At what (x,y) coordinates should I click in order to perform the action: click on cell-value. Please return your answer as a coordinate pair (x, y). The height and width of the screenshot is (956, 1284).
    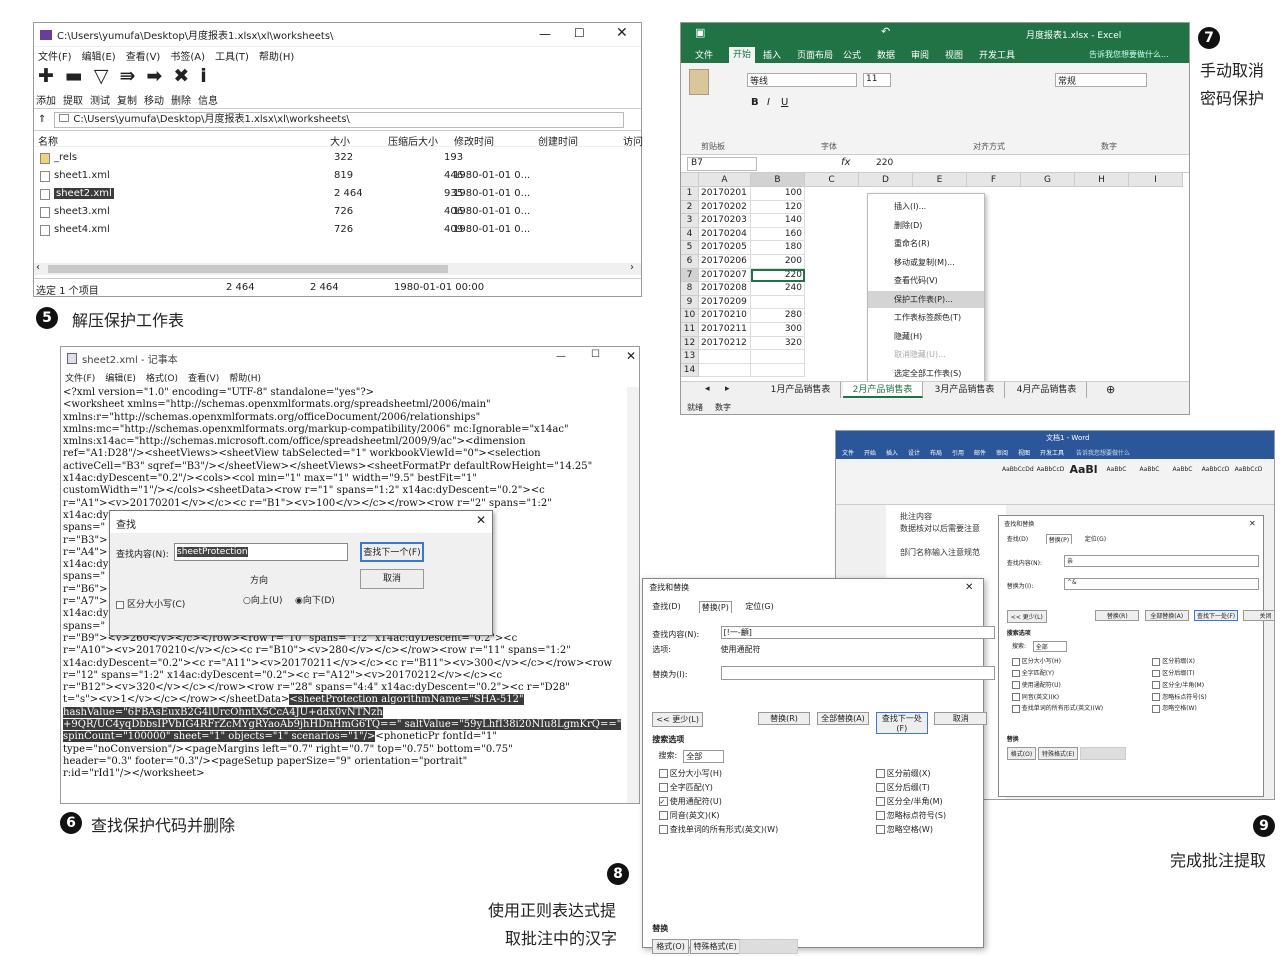
    Looking at the image, I should click on (778, 302).